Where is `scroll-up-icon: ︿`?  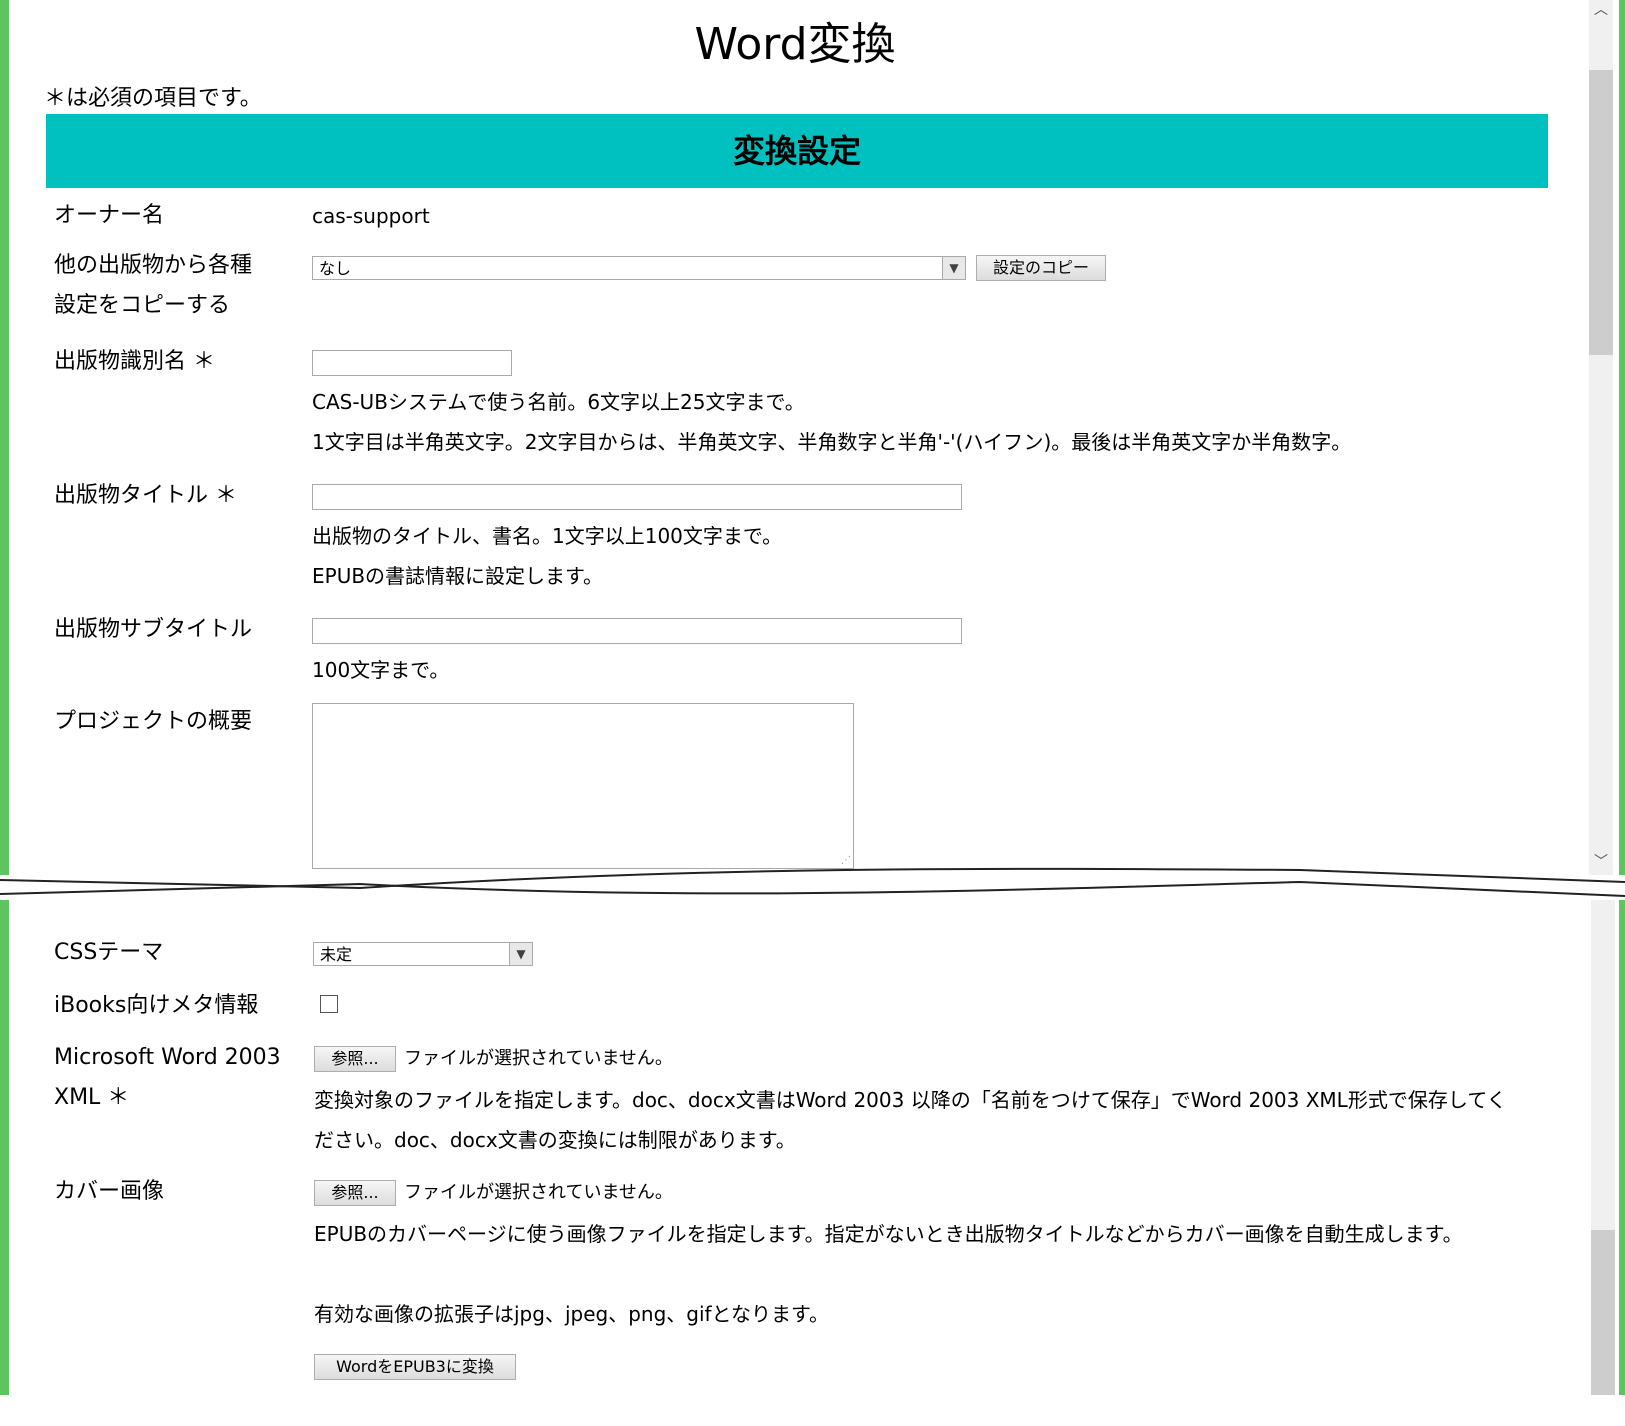
scroll-up-icon: ︿ is located at coordinates (1601, 10).